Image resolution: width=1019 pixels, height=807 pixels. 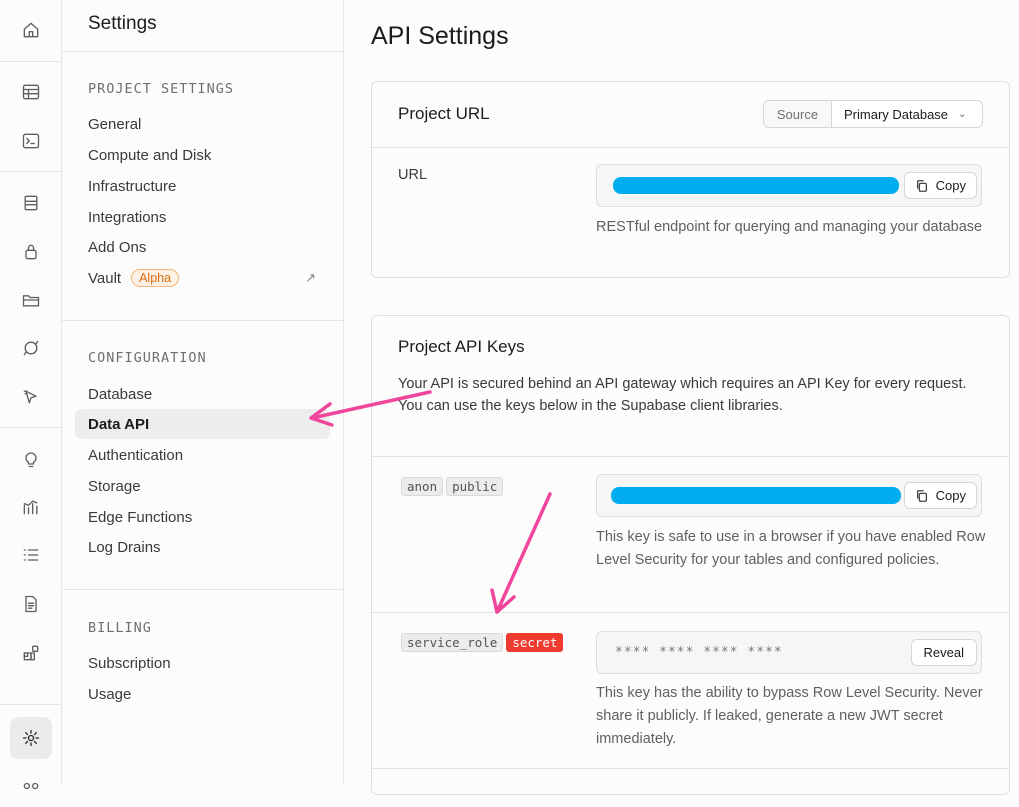 I want to click on anon-key-field: Copy, so click(x=789, y=495).